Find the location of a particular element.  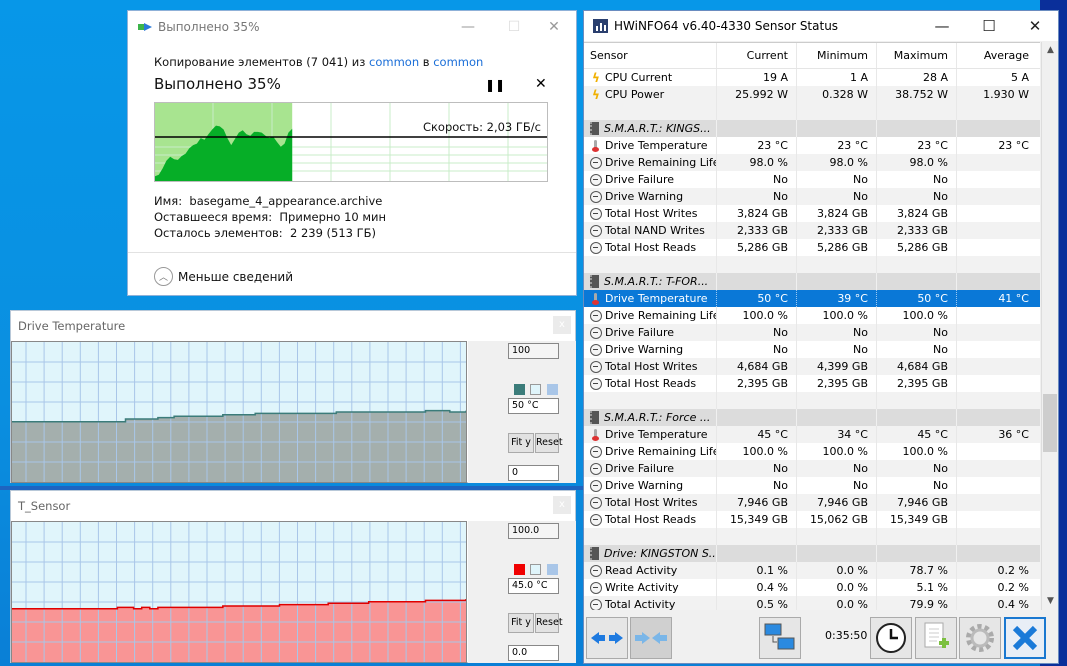

sensor-row: Drive Temperature 45 °C 34 °C 45 °C 36 °C is located at coordinates (812, 434).